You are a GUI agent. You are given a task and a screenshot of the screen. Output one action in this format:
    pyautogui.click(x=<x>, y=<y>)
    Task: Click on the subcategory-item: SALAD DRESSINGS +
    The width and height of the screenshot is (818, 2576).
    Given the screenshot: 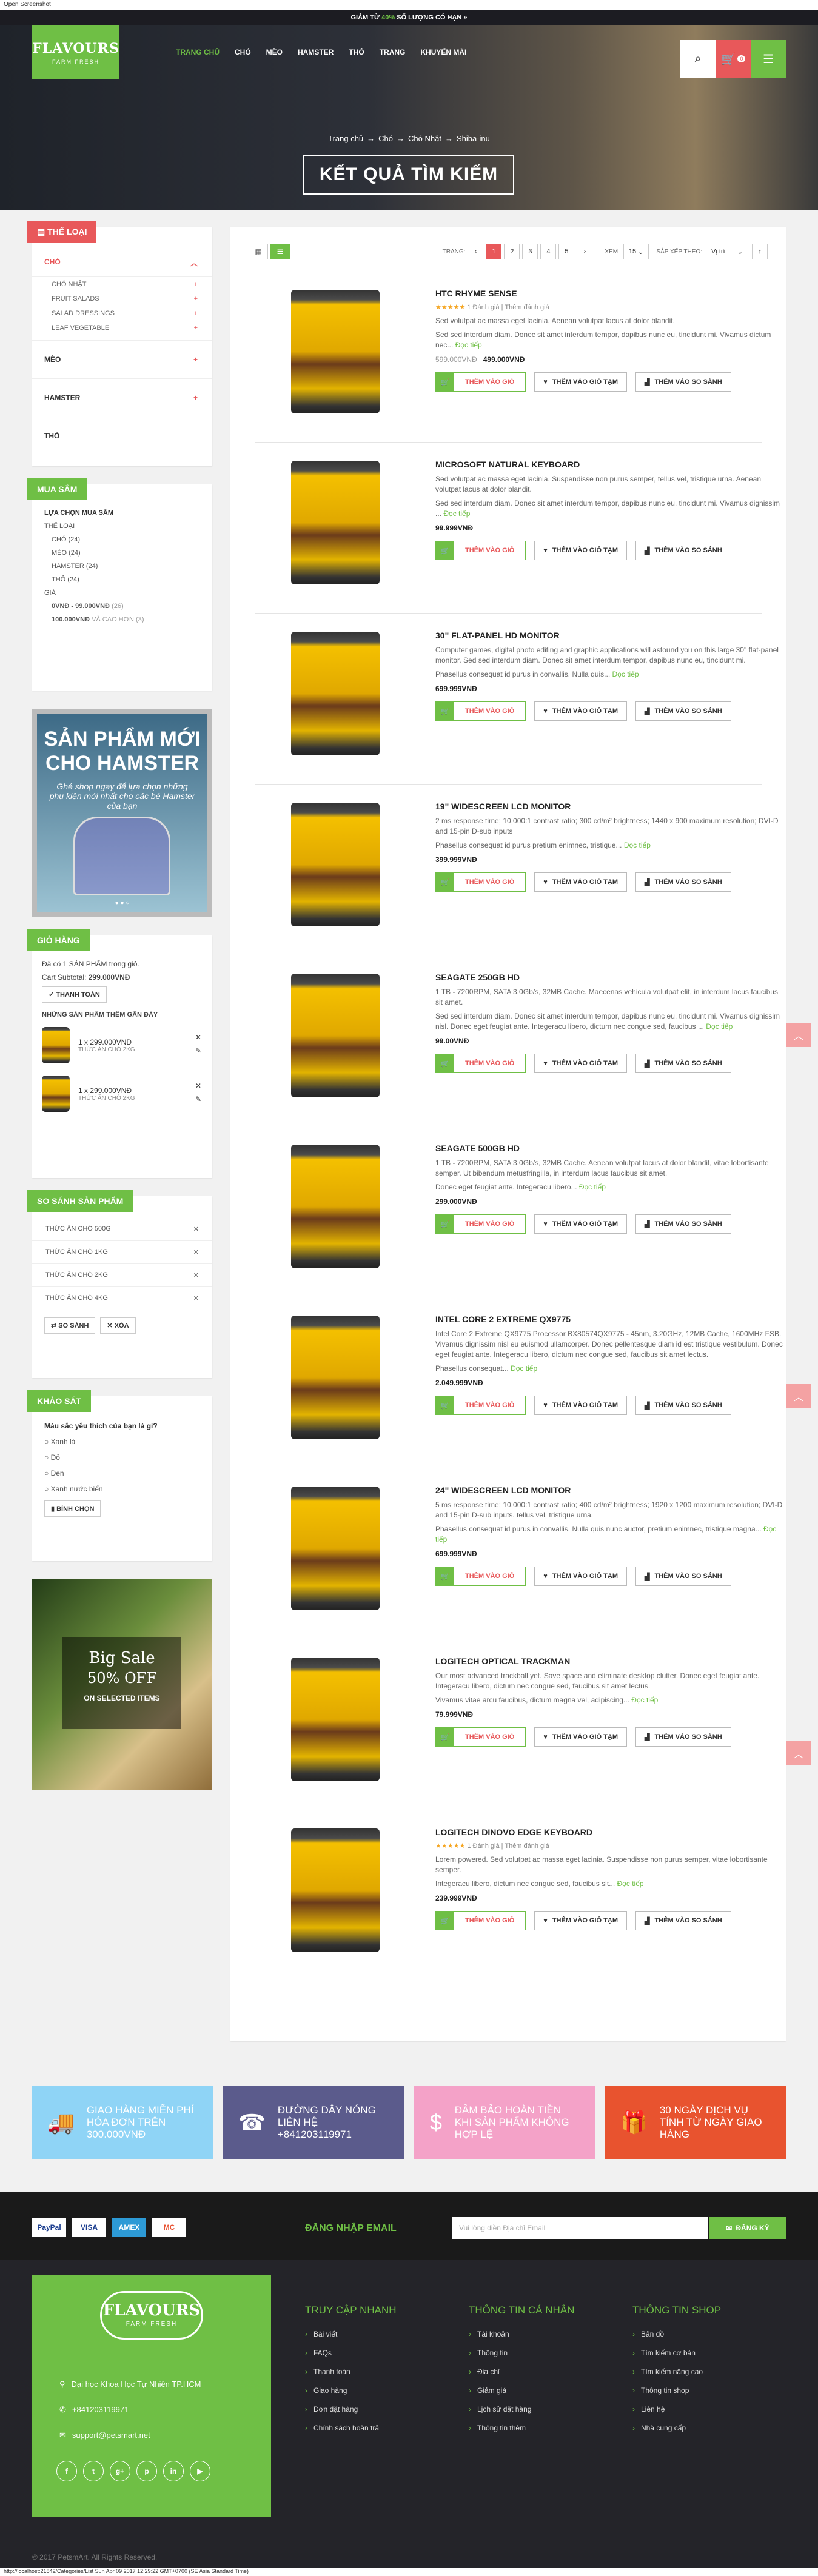 What is the action you would take?
    pyautogui.click(x=122, y=313)
    